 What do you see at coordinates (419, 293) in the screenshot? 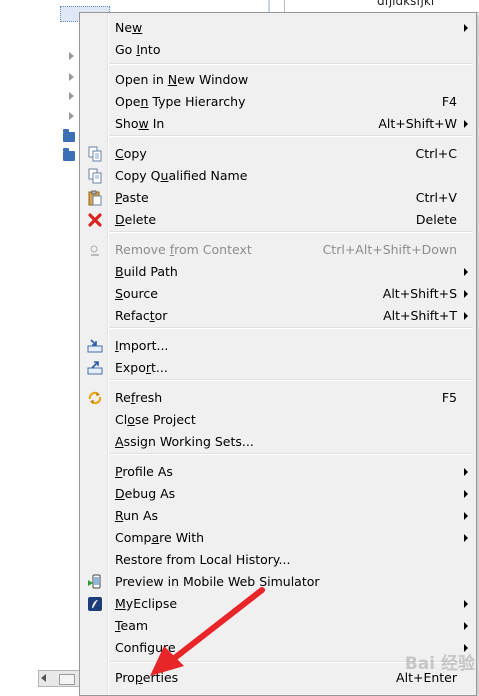
I see `menu-item-shortcut: Alt+Shift+S` at bounding box center [419, 293].